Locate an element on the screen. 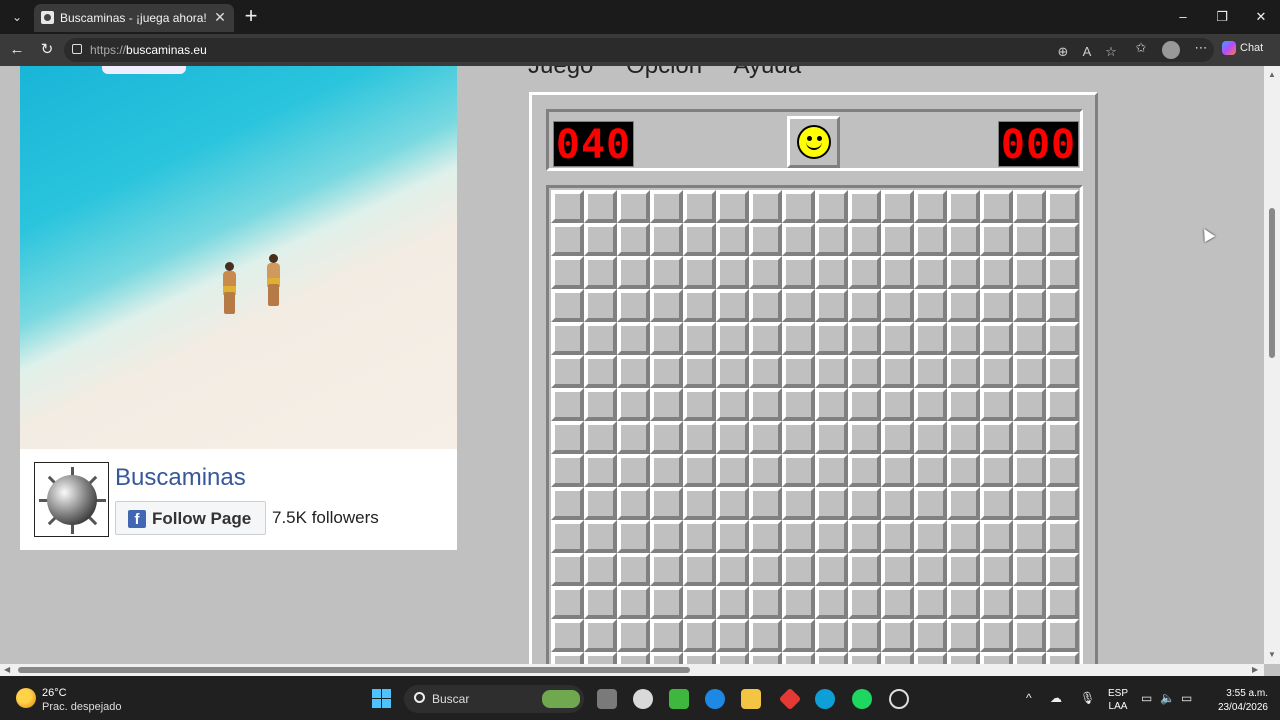 The width and height of the screenshot is (1280, 720). spotify-icon is located at coordinates (862, 699).